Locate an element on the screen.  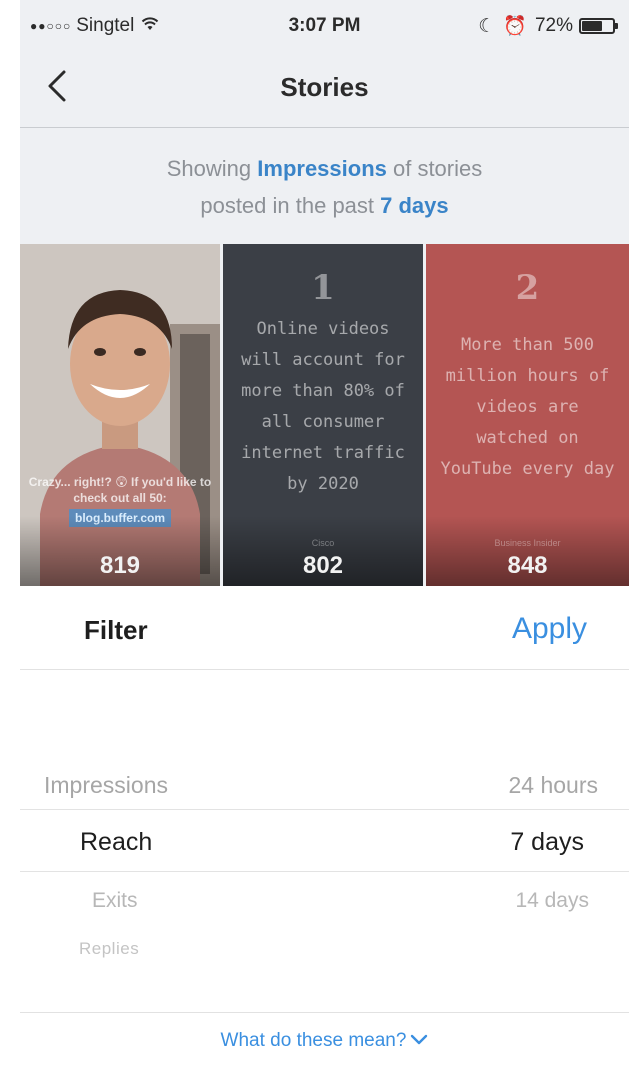
what-do-these-mean-link: What do these mean? is located at coordinates (324, 1041).